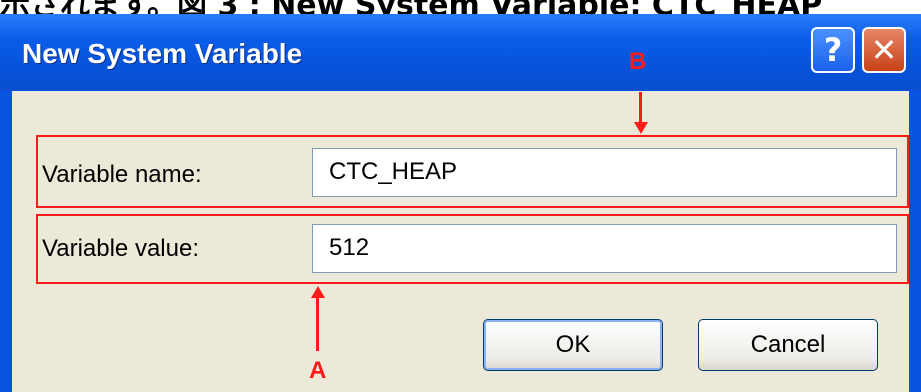 This screenshot has width=921, height=392. What do you see at coordinates (120, 248) in the screenshot?
I see `variable-value-label: Variable value:` at bounding box center [120, 248].